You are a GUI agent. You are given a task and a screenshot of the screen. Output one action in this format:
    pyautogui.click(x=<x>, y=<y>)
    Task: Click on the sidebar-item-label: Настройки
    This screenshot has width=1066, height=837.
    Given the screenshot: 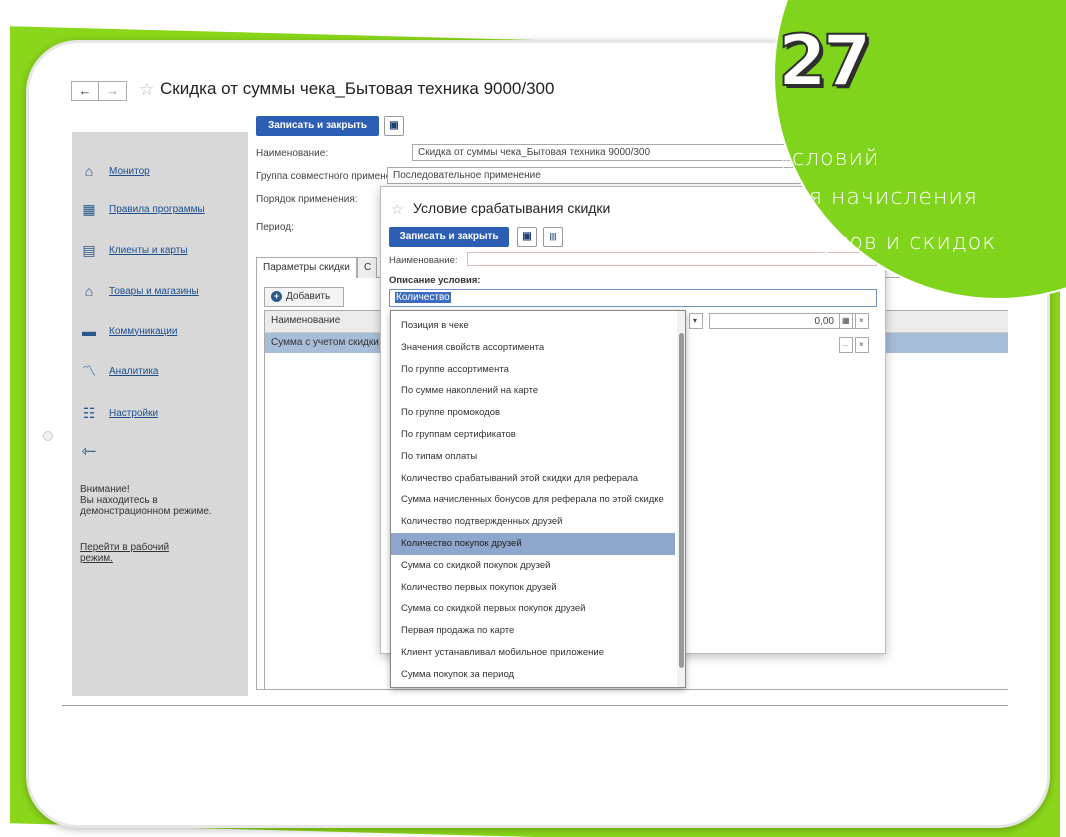 What is the action you would take?
    pyautogui.click(x=133, y=413)
    